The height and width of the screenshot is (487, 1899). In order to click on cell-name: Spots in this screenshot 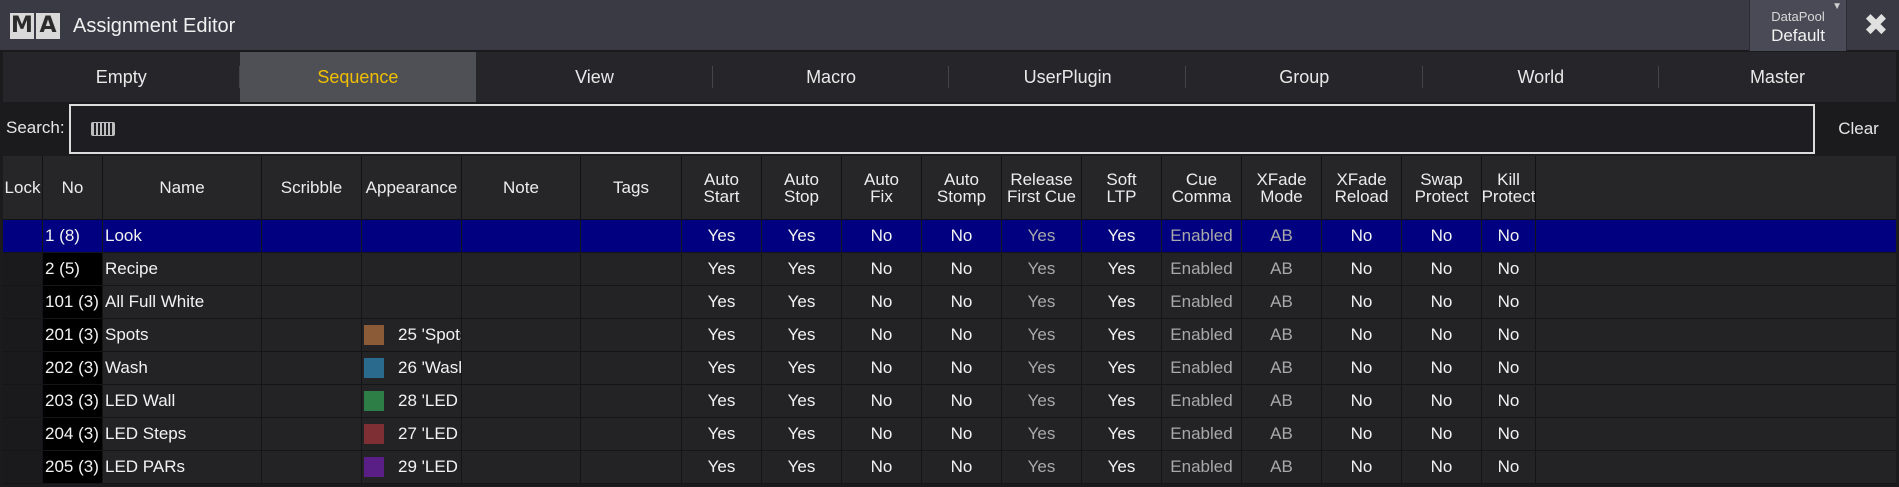, I will do `click(182, 335)`.